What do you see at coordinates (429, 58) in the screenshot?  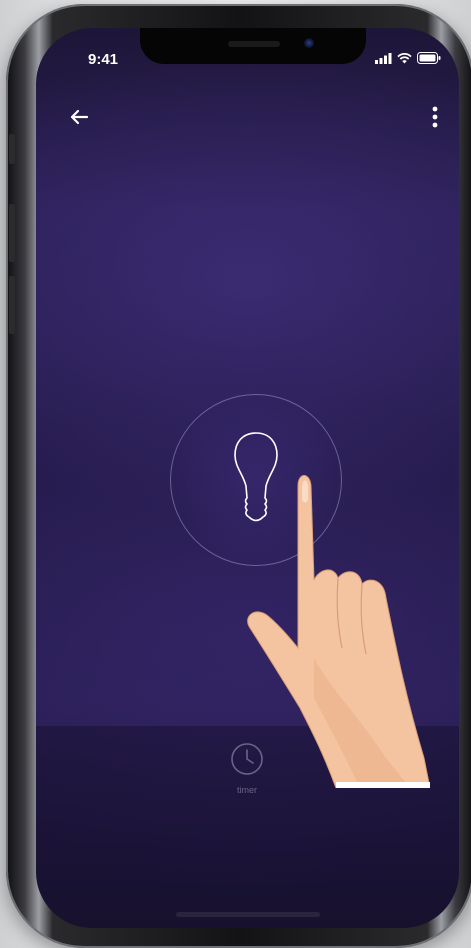 I see `battery-icon` at bounding box center [429, 58].